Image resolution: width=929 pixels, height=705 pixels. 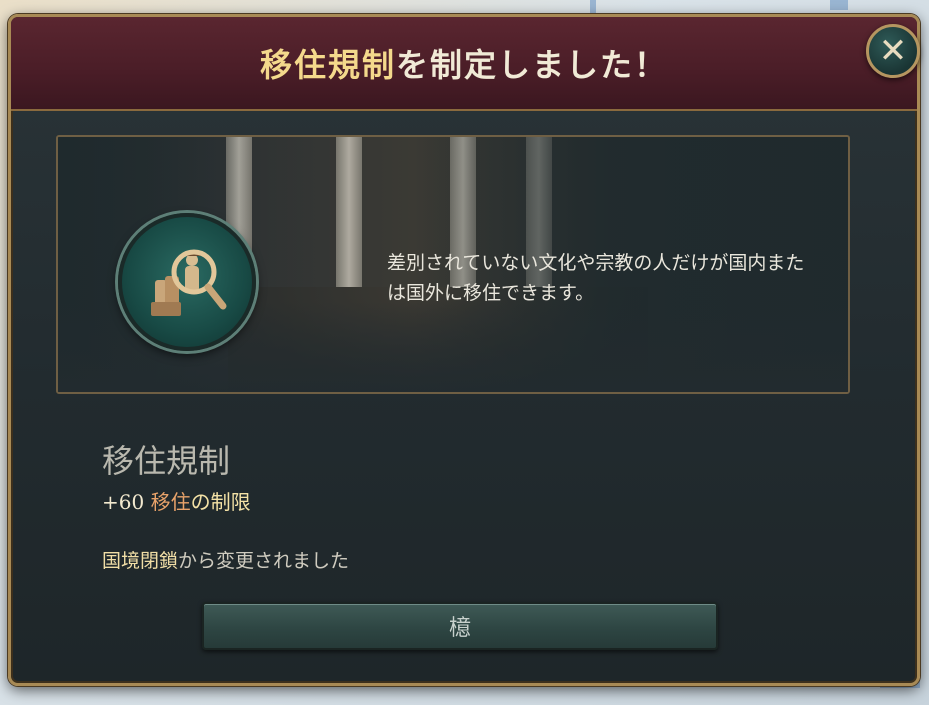 I want to click on dialog-header: 移住規制を制定しました！, so click(x=464, y=64).